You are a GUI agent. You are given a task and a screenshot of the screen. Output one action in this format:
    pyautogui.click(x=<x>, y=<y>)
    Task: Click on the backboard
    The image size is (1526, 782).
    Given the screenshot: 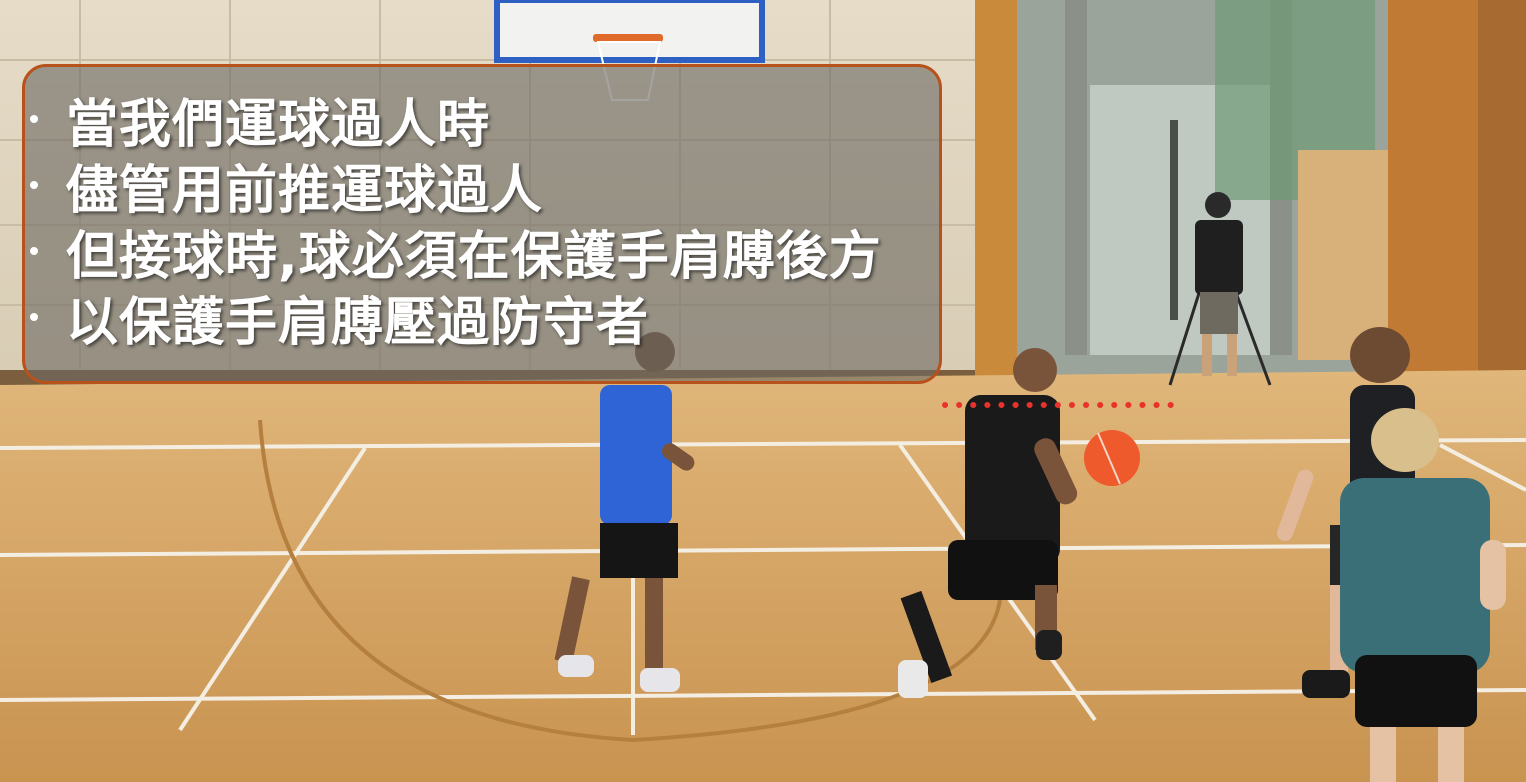 What is the action you would take?
    pyautogui.click(x=629, y=31)
    